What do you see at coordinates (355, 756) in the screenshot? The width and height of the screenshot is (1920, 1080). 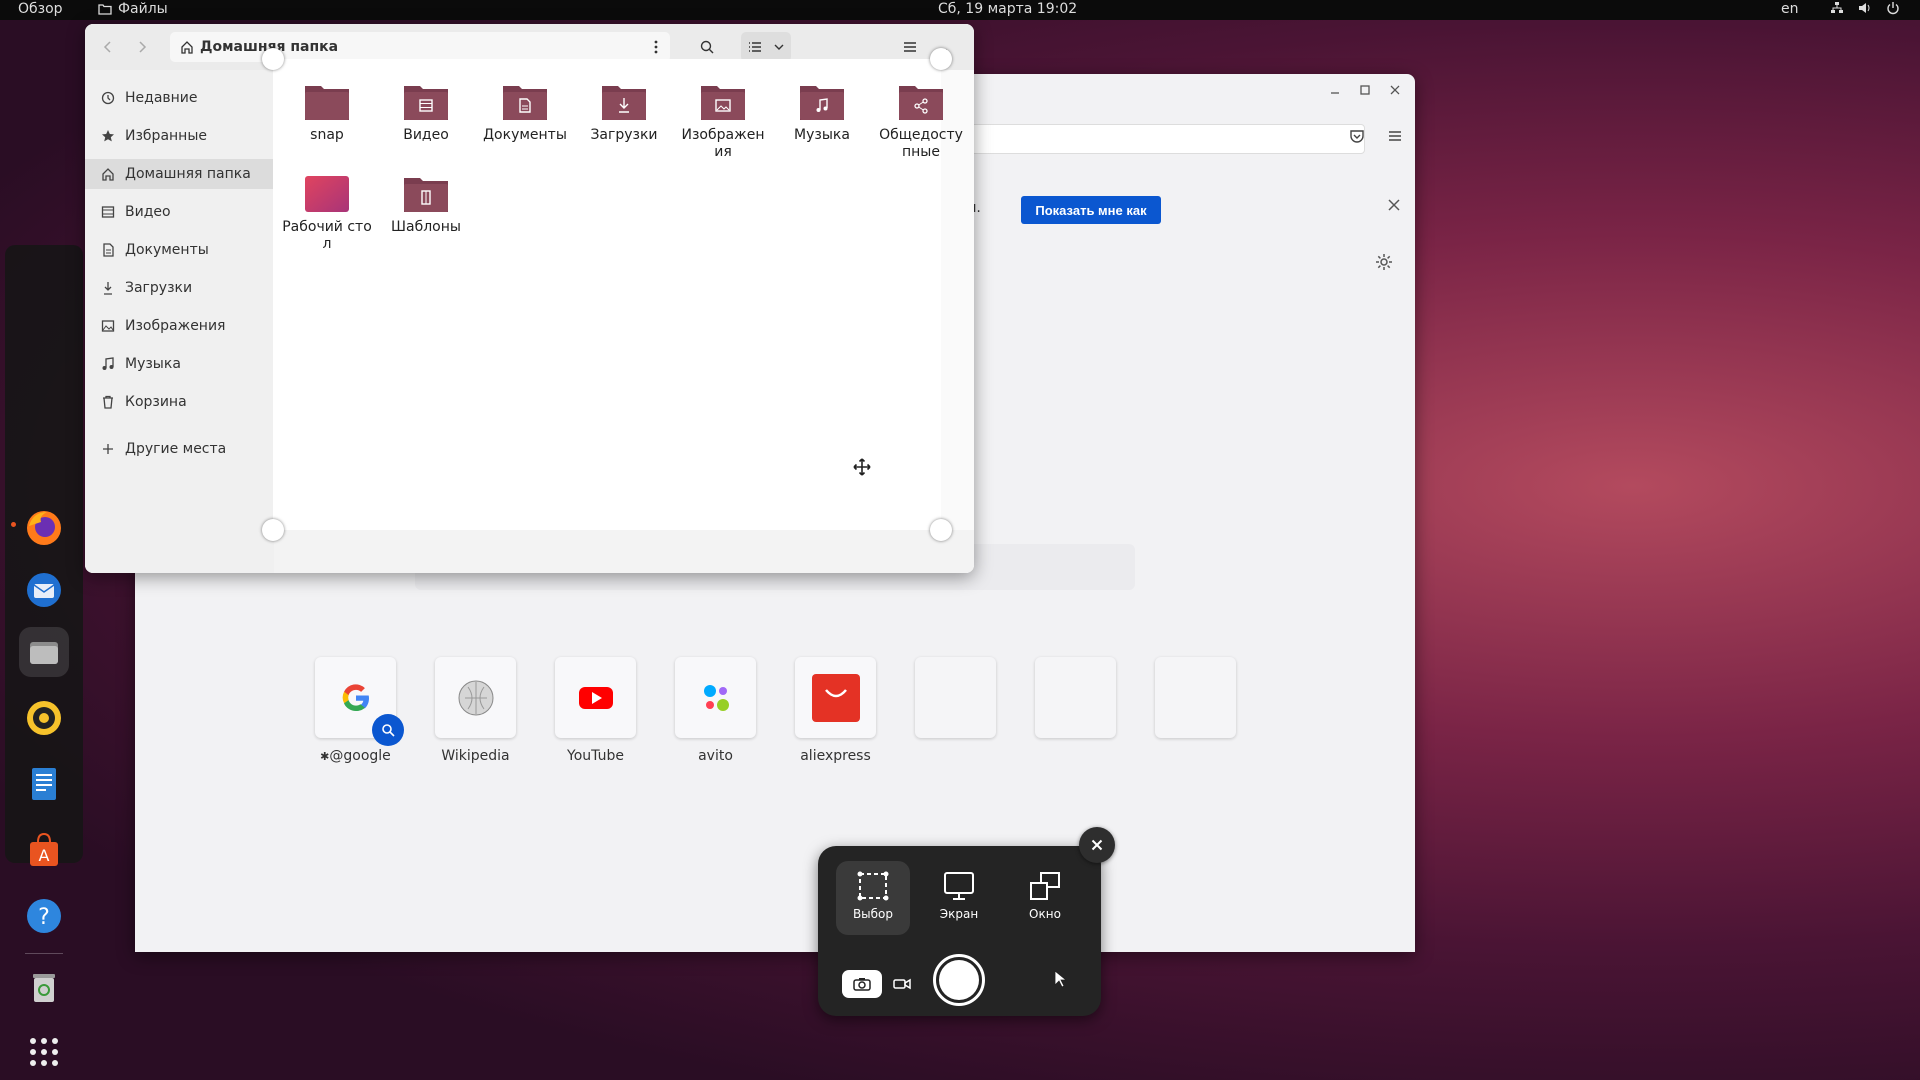 I see `tile-label: ✱@google` at bounding box center [355, 756].